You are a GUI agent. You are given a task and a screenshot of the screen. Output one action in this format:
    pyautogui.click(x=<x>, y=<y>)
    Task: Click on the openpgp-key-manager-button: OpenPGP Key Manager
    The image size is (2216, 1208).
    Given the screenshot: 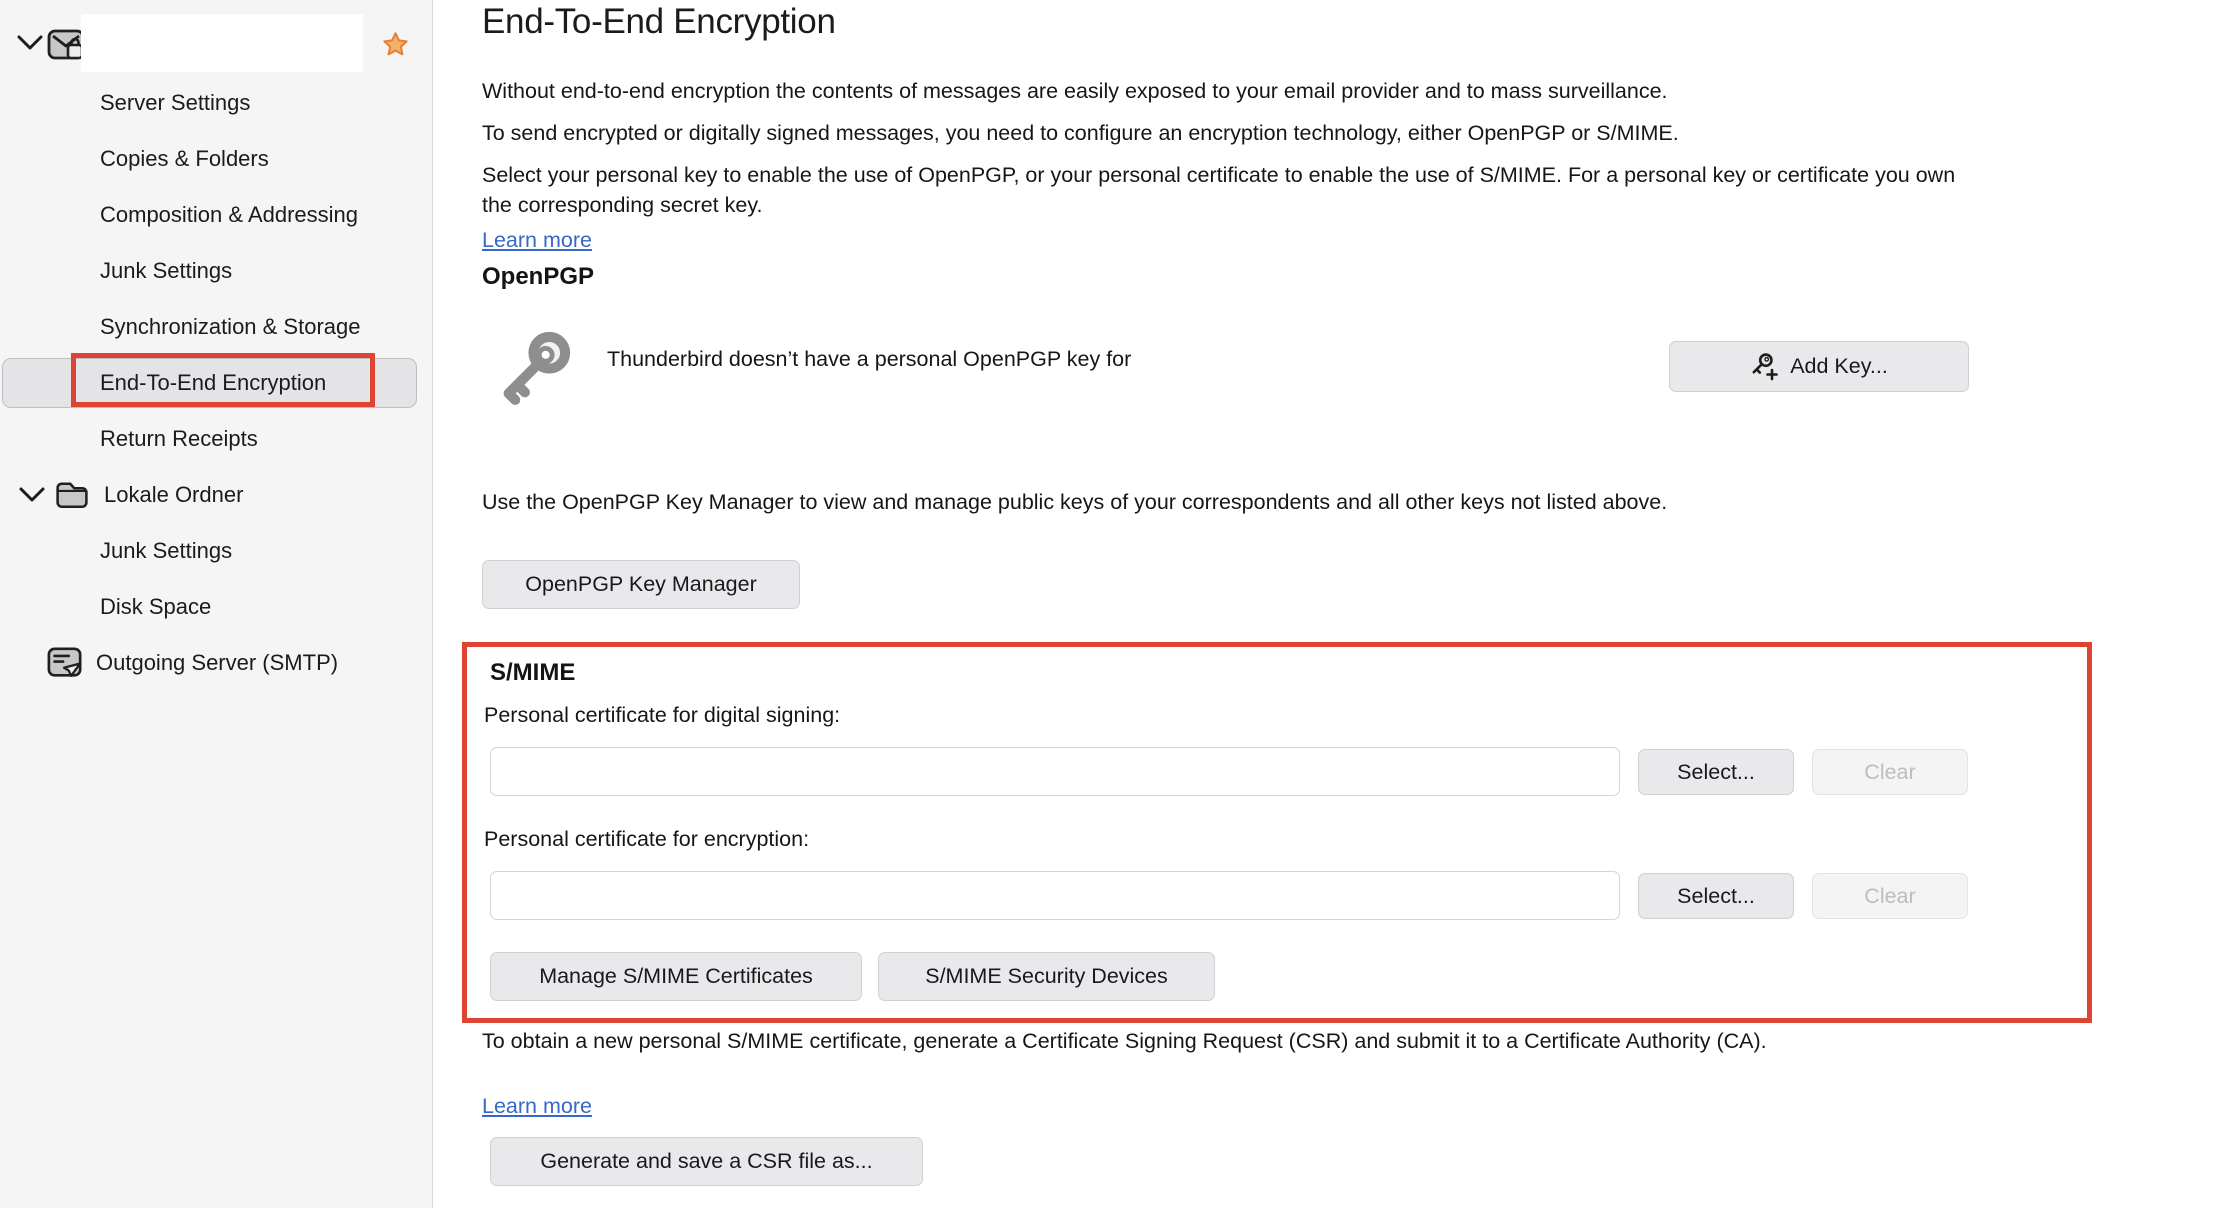 What is the action you would take?
    pyautogui.click(x=641, y=584)
    